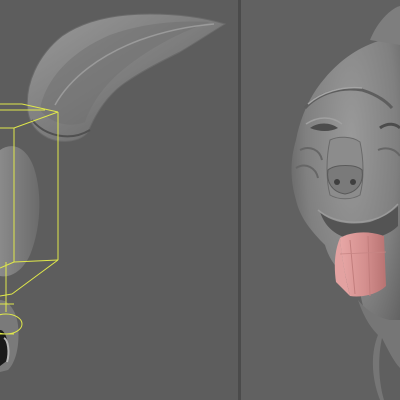 This screenshot has width=400, height=400. Describe the element at coordinates (337, 182) in the screenshot. I see `nostril-left` at that location.